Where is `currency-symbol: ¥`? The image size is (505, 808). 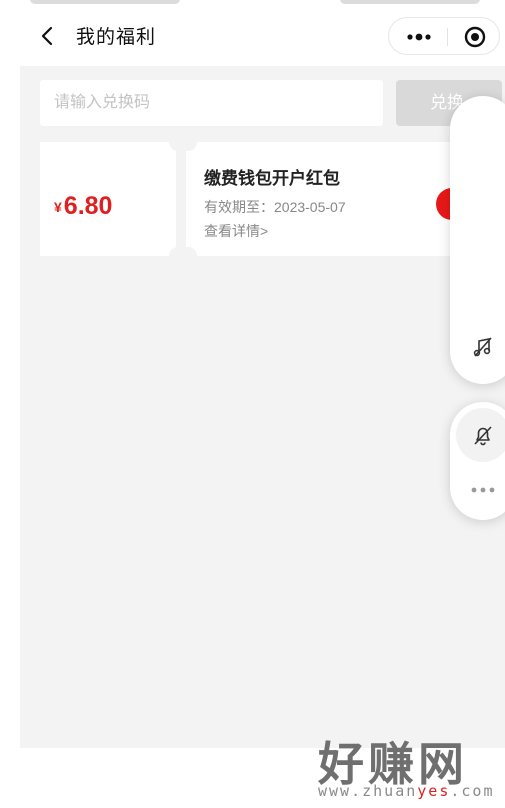
currency-symbol: ¥ is located at coordinates (58, 207).